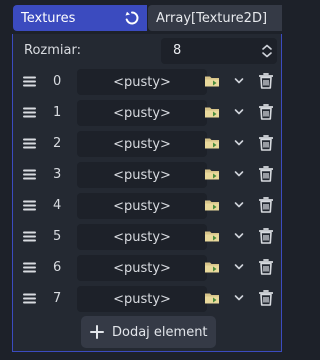  I want to click on array-element-row: 2 <pusty>, so click(147, 144).